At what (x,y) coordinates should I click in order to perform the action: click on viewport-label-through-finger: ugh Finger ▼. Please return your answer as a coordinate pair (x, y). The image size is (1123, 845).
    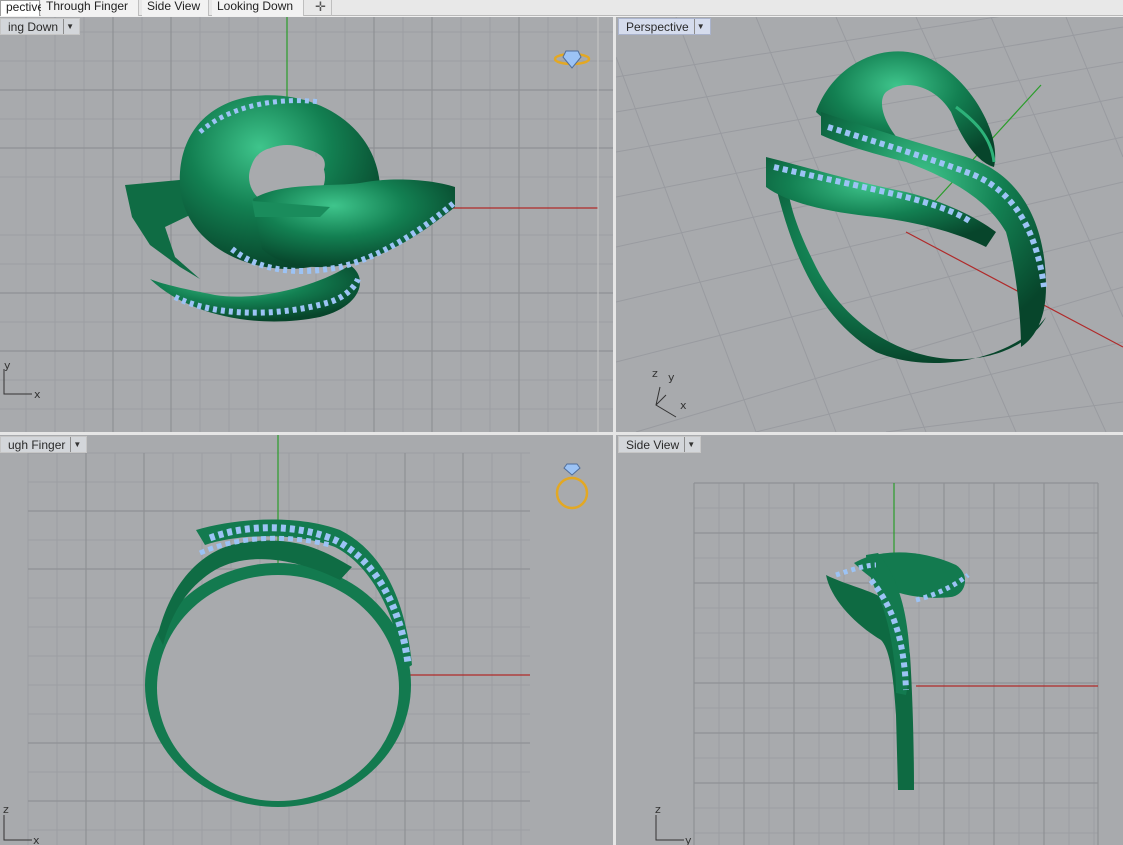
    Looking at the image, I should click on (44, 444).